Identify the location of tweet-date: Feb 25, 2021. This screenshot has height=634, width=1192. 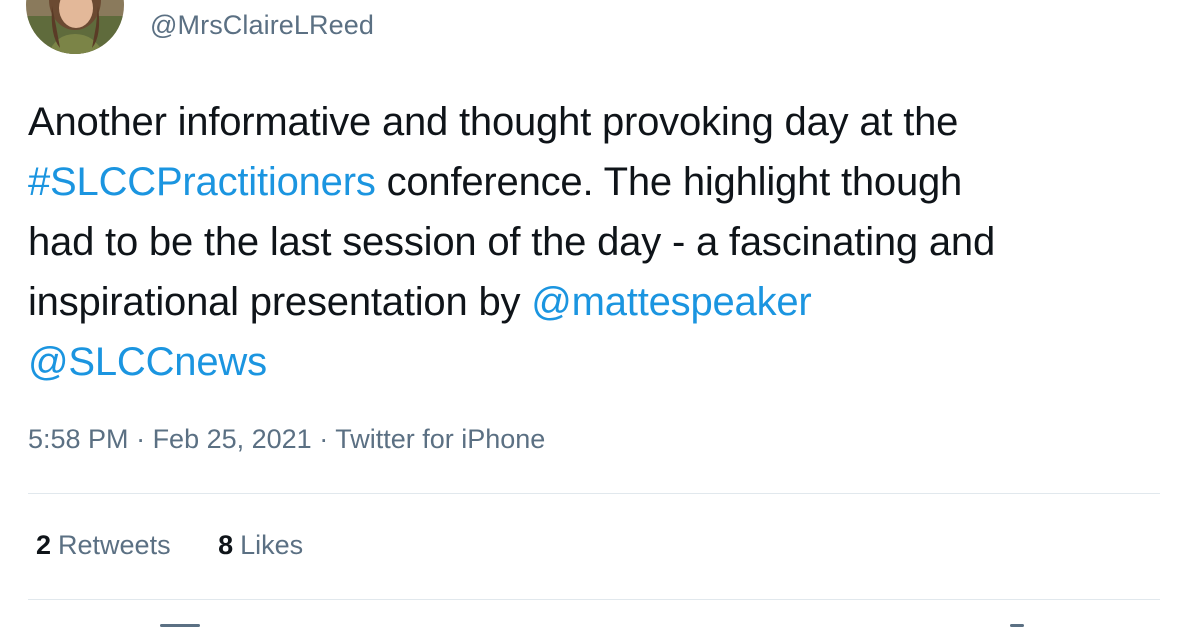
(232, 439).